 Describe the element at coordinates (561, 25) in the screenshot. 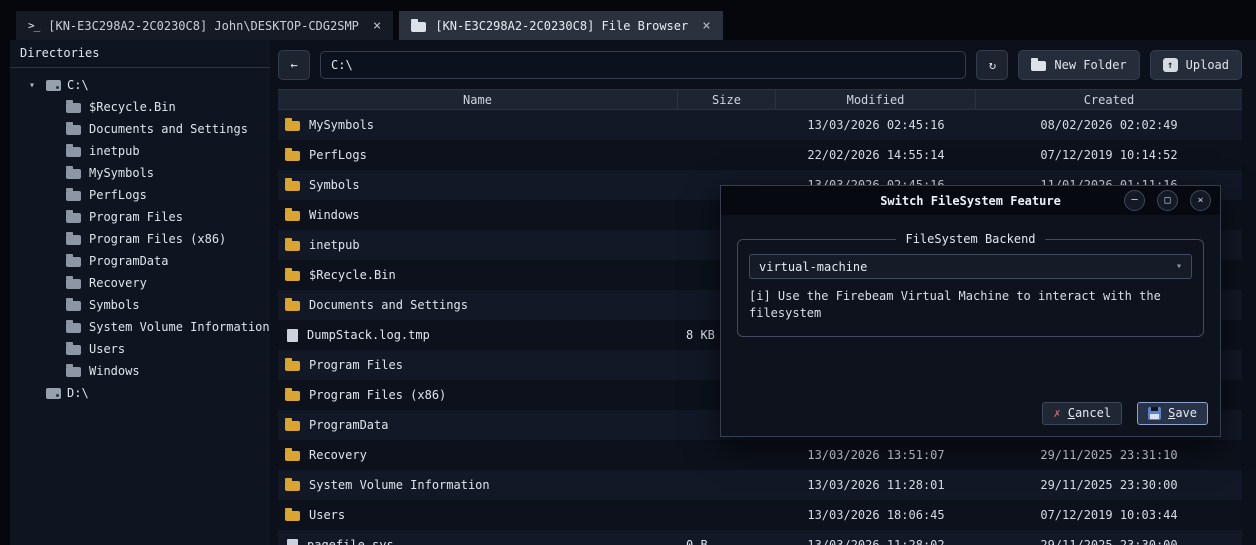

I see `tab-file-browser: [KN-E3C298A2-2C0230C8] File Browser ×` at that location.